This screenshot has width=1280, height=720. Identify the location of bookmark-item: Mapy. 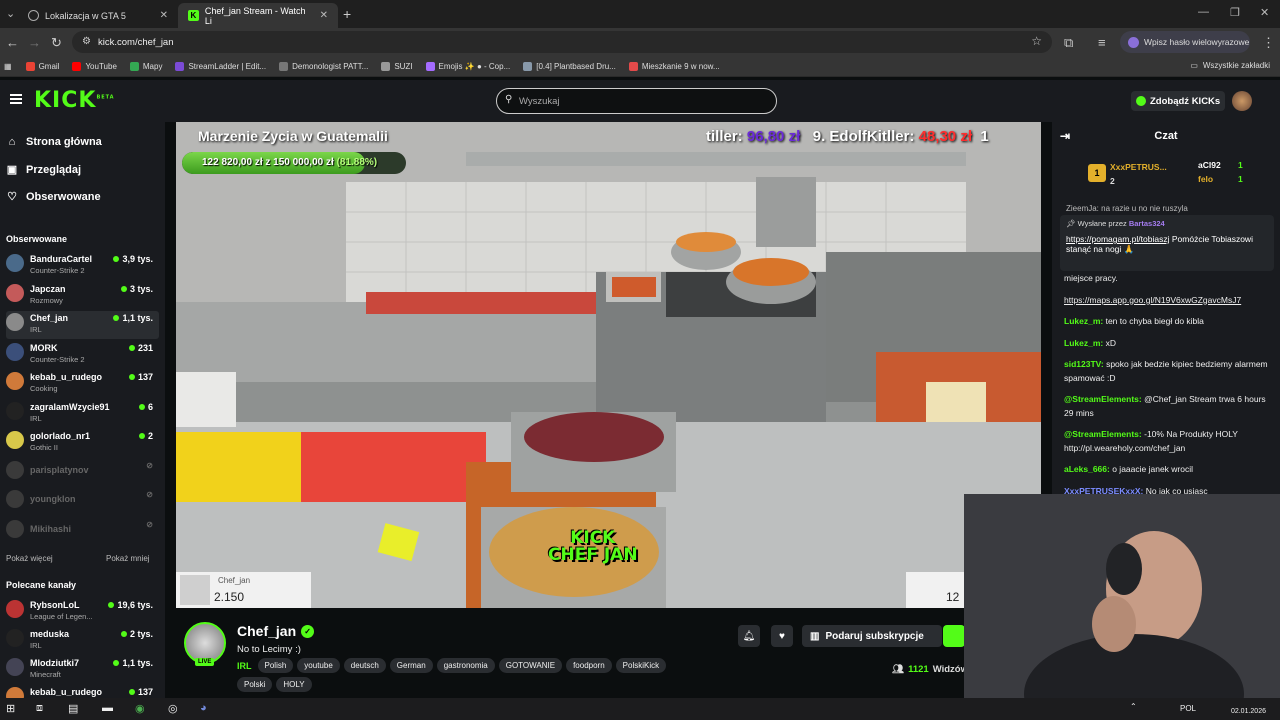
(145, 66).